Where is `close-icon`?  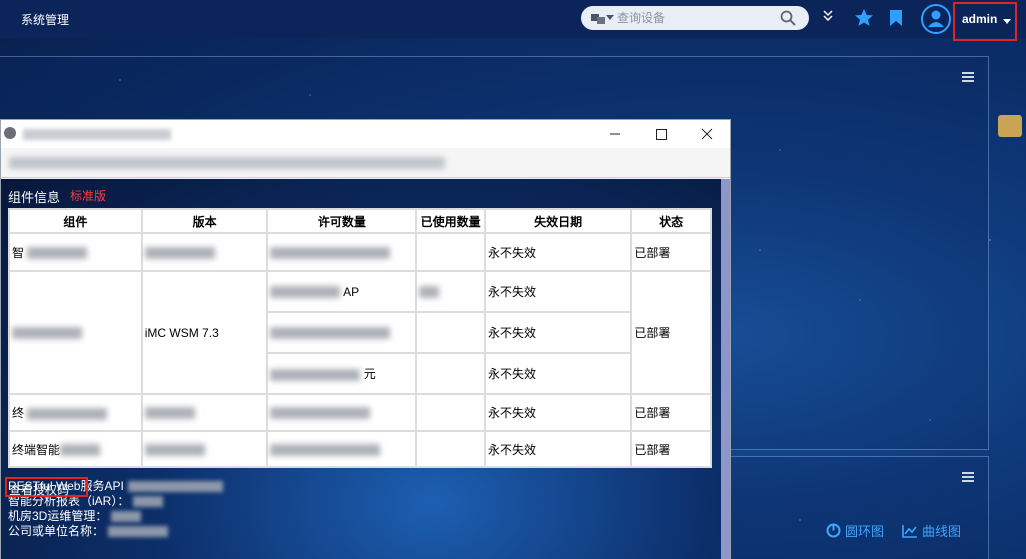 close-icon is located at coordinates (707, 134).